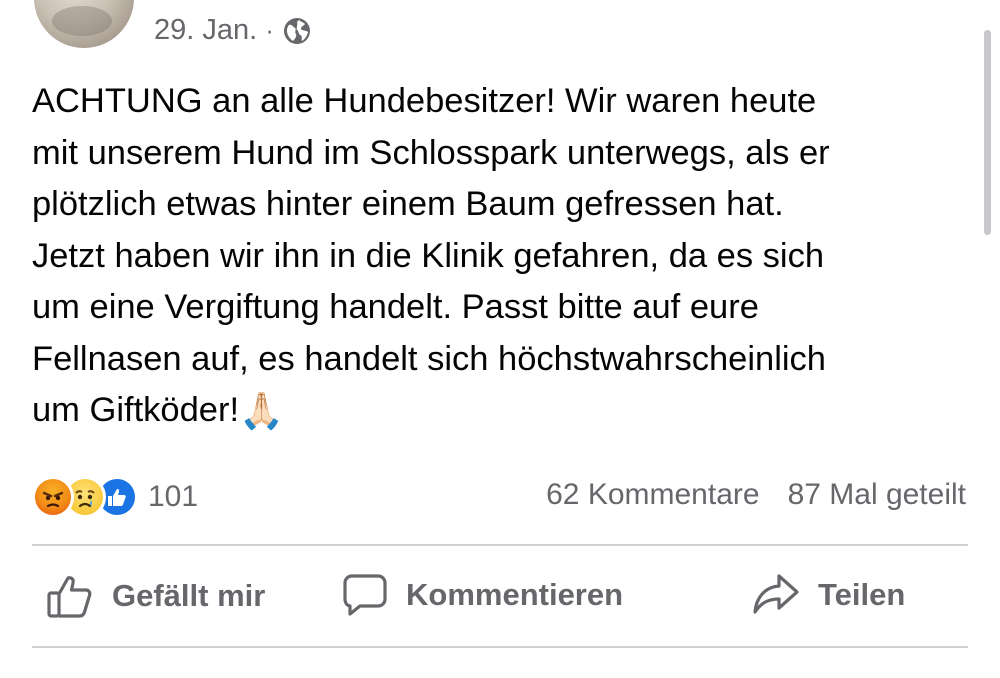 The height and width of the screenshot is (678, 1000). What do you see at coordinates (69, 597) in the screenshot?
I see `thumbs-up-icon` at bounding box center [69, 597].